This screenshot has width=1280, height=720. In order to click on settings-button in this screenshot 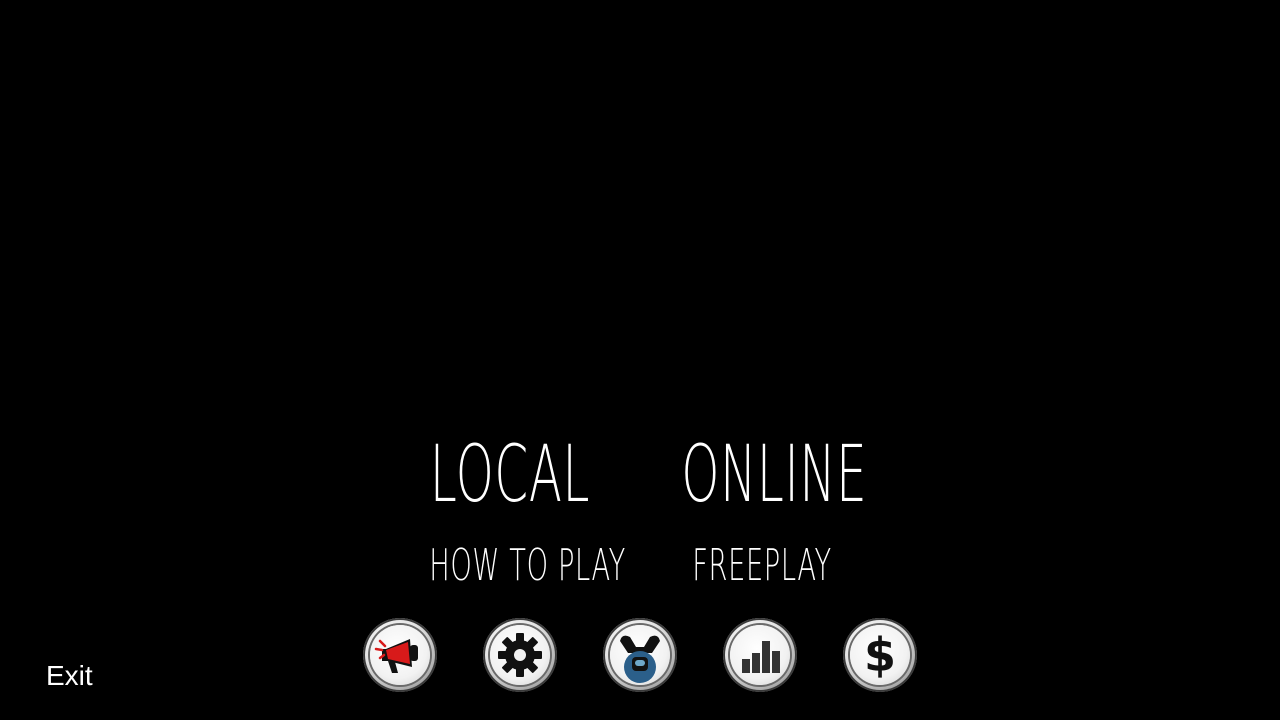, I will do `click(520, 655)`.